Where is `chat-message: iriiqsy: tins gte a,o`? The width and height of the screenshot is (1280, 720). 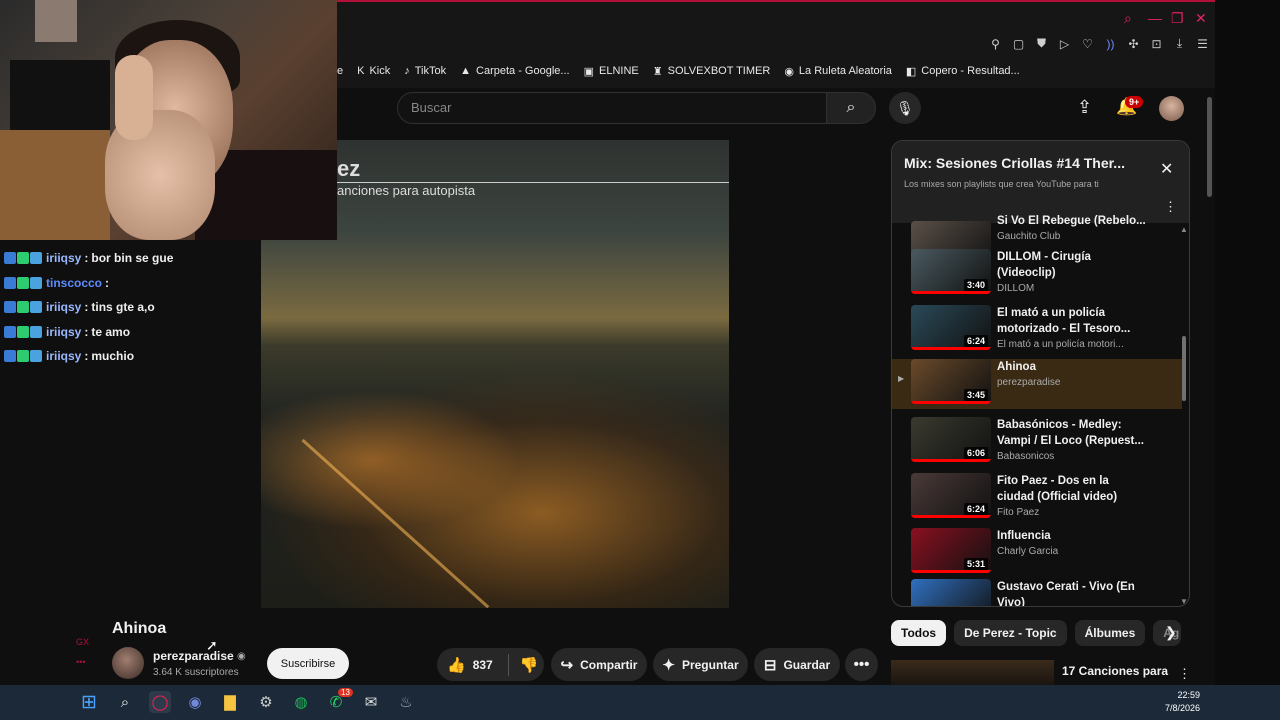
chat-message: iriiqsy: tins gte a,o is located at coordinates (129, 307).